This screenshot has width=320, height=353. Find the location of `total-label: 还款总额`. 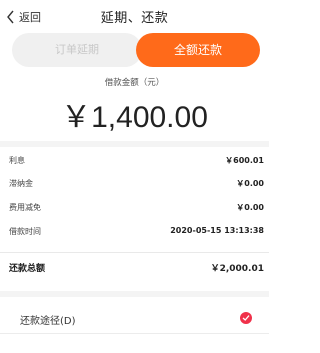

total-label: 还款总额 is located at coordinates (27, 269).